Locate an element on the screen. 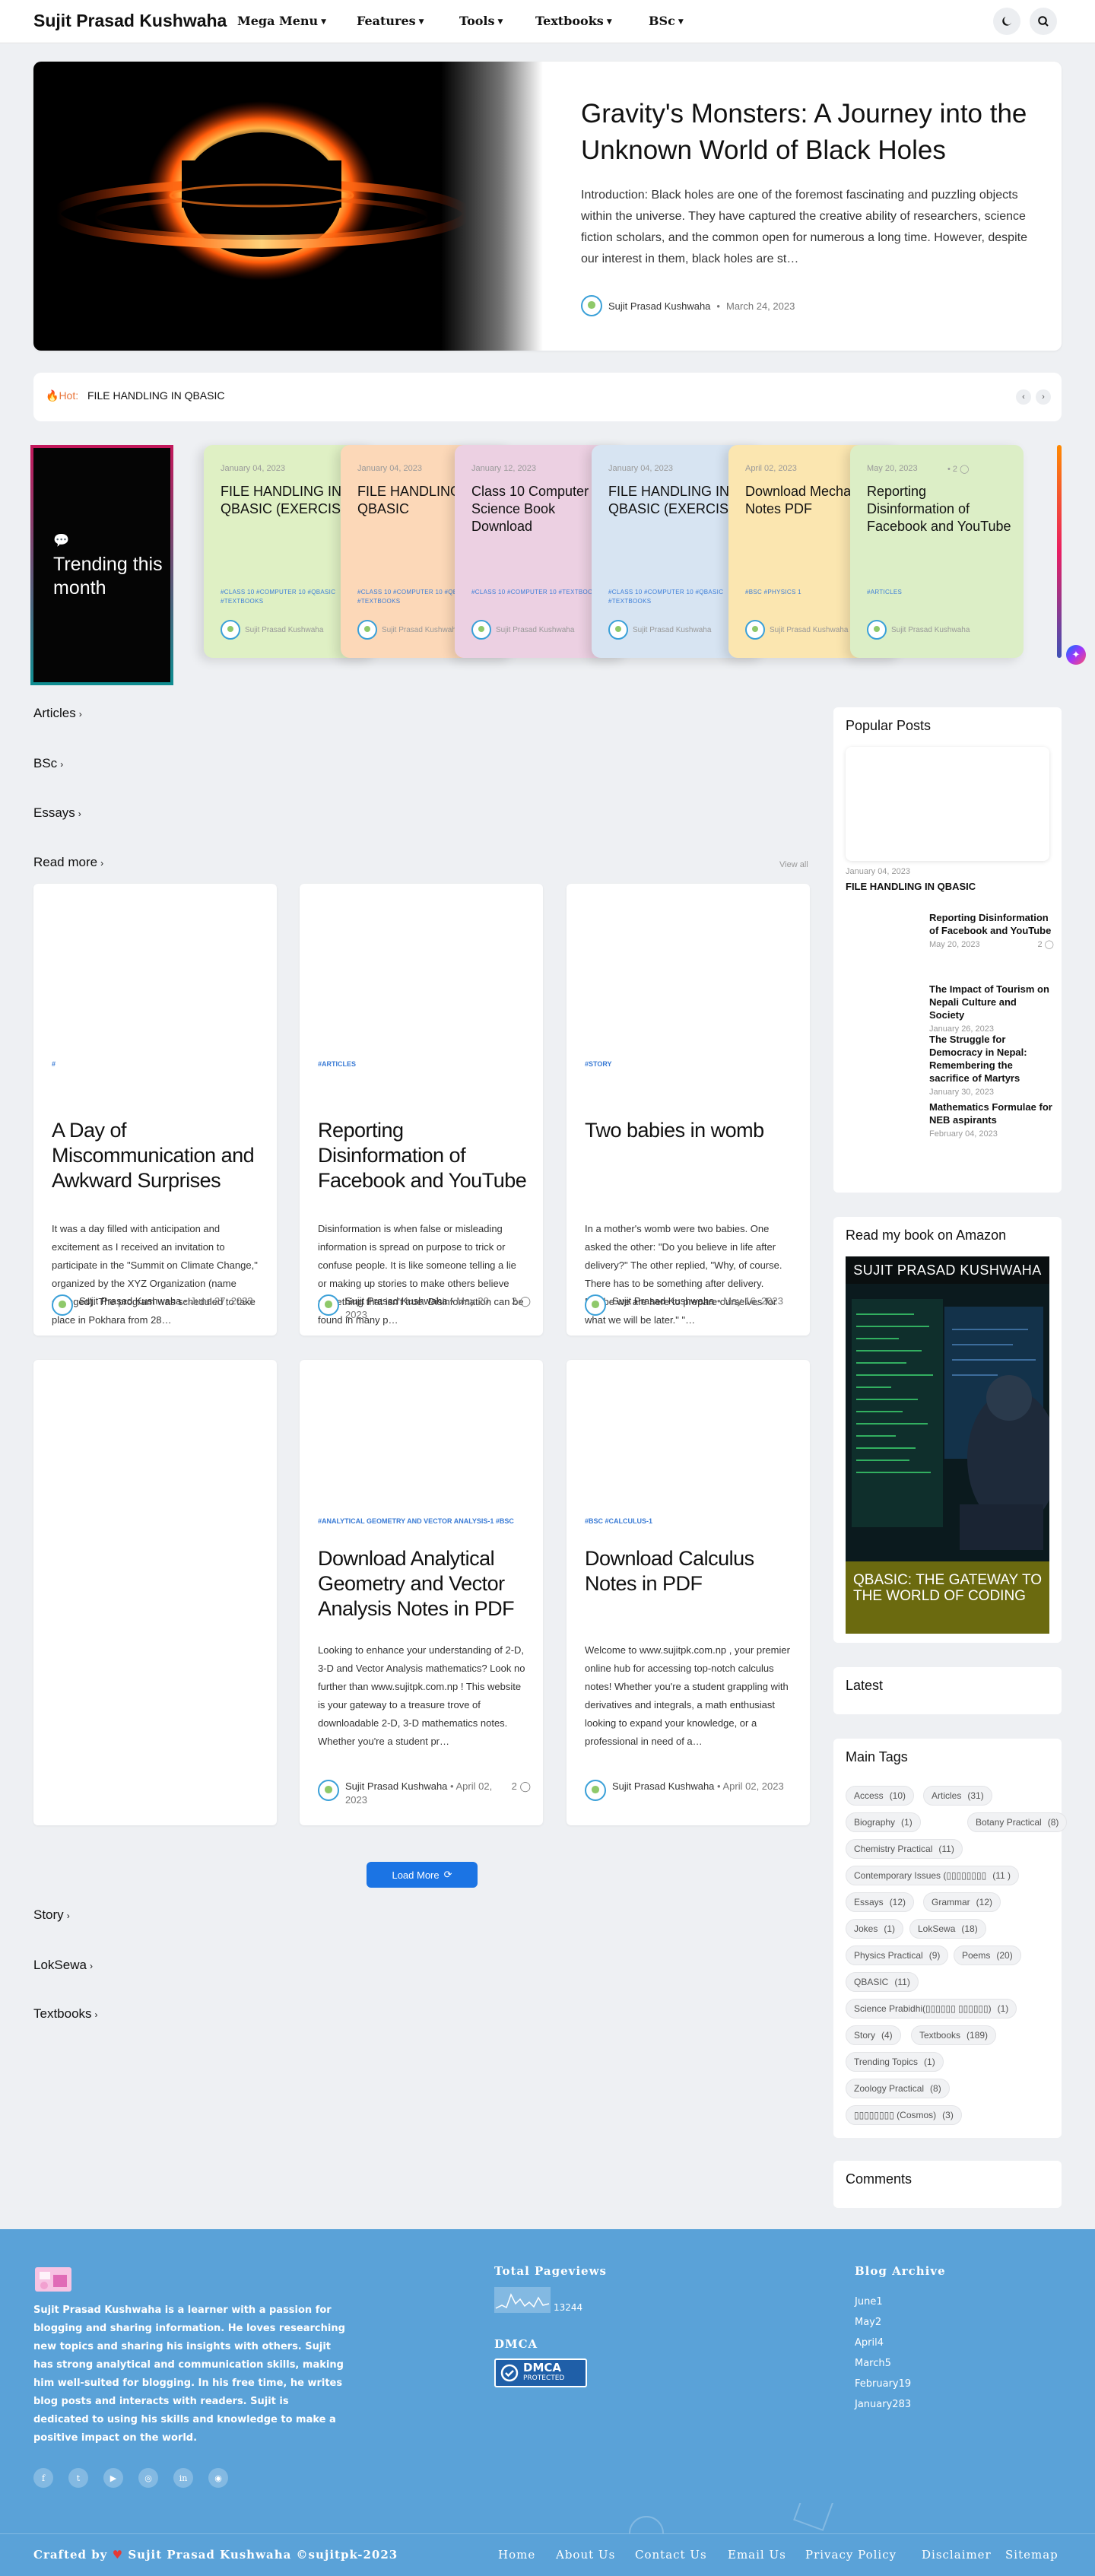 This screenshot has height=2576, width=1095. archive-item: January283 is located at coordinates (883, 2404).